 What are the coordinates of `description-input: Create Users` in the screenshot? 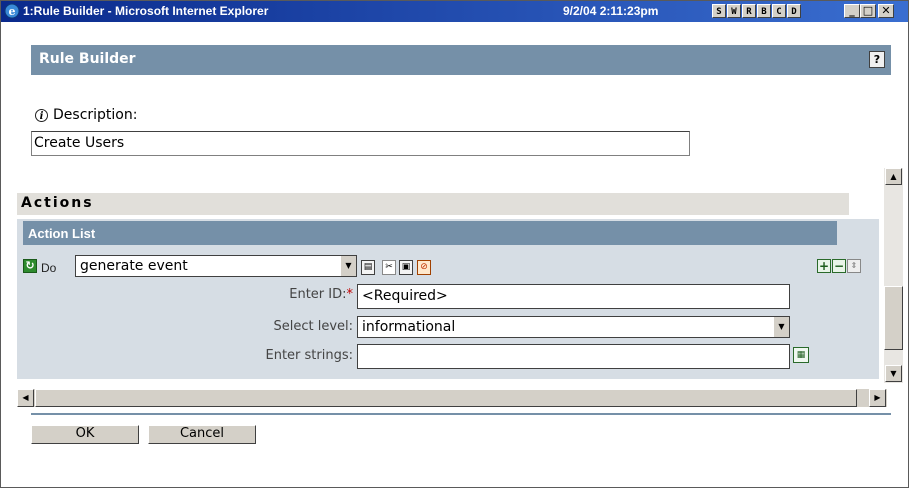 It's located at (360, 143).